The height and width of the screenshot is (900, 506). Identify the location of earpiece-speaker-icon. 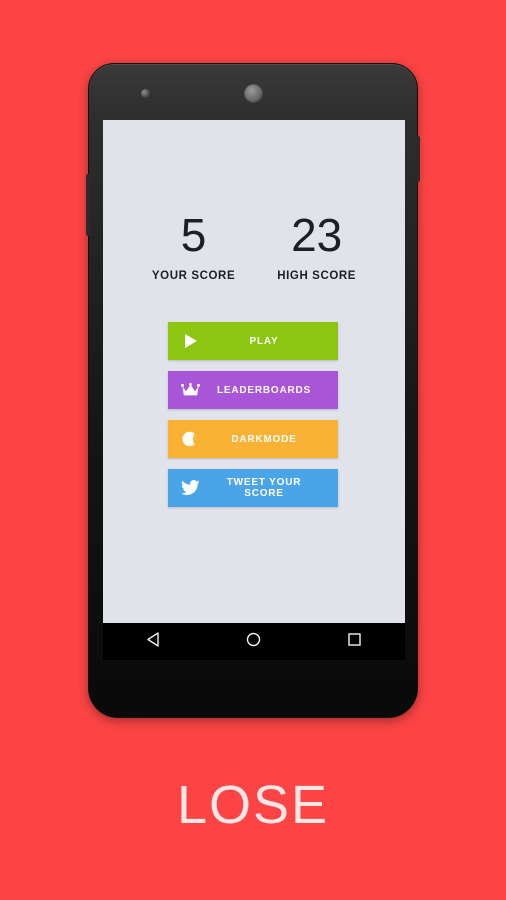
(253, 93).